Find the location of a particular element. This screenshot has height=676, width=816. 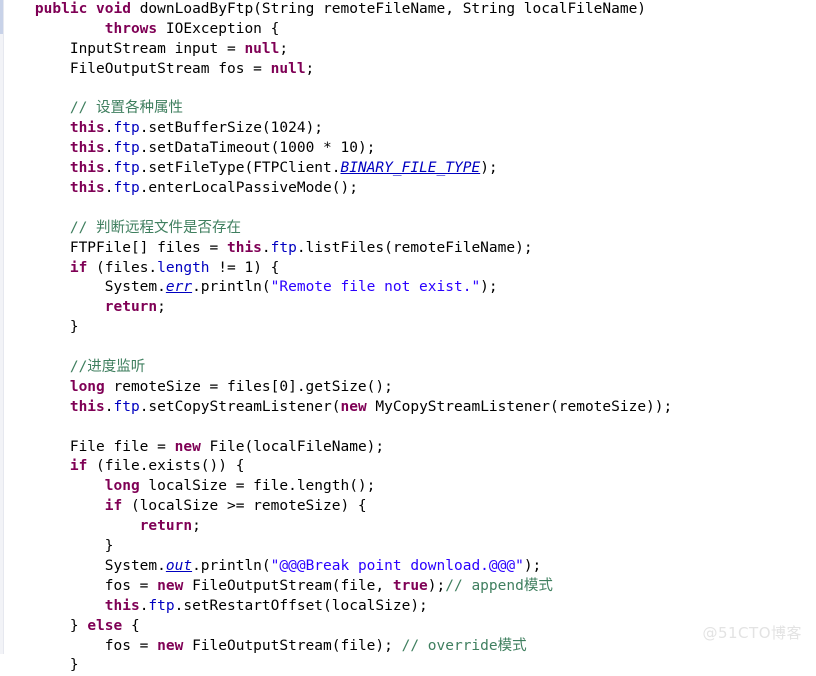

code-line: if (file.exists()) { is located at coordinates (408, 467).